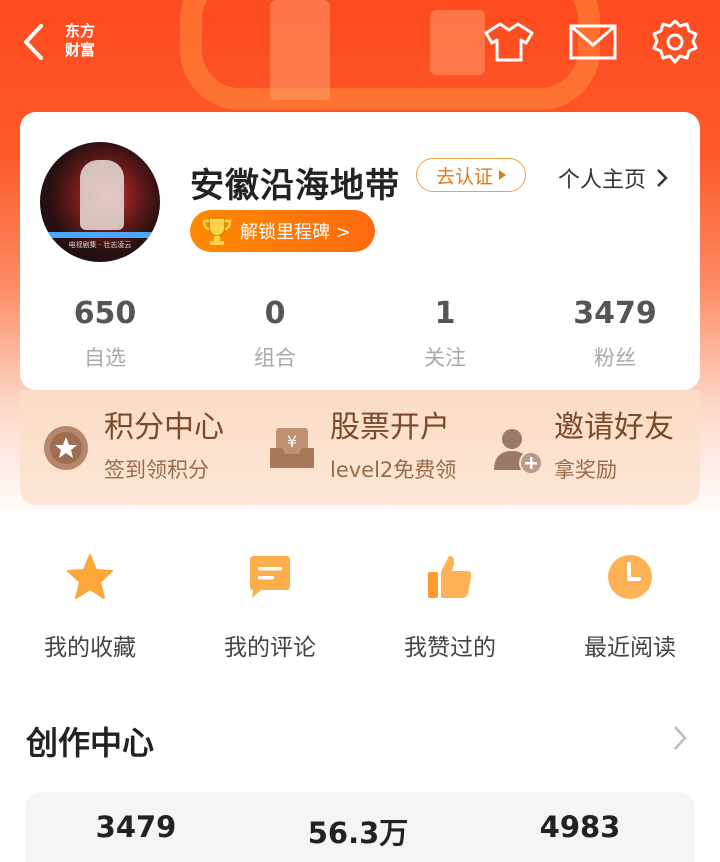 The height and width of the screenshot is (862, 720). I want to click on add-user-icon, so click(517, 449).